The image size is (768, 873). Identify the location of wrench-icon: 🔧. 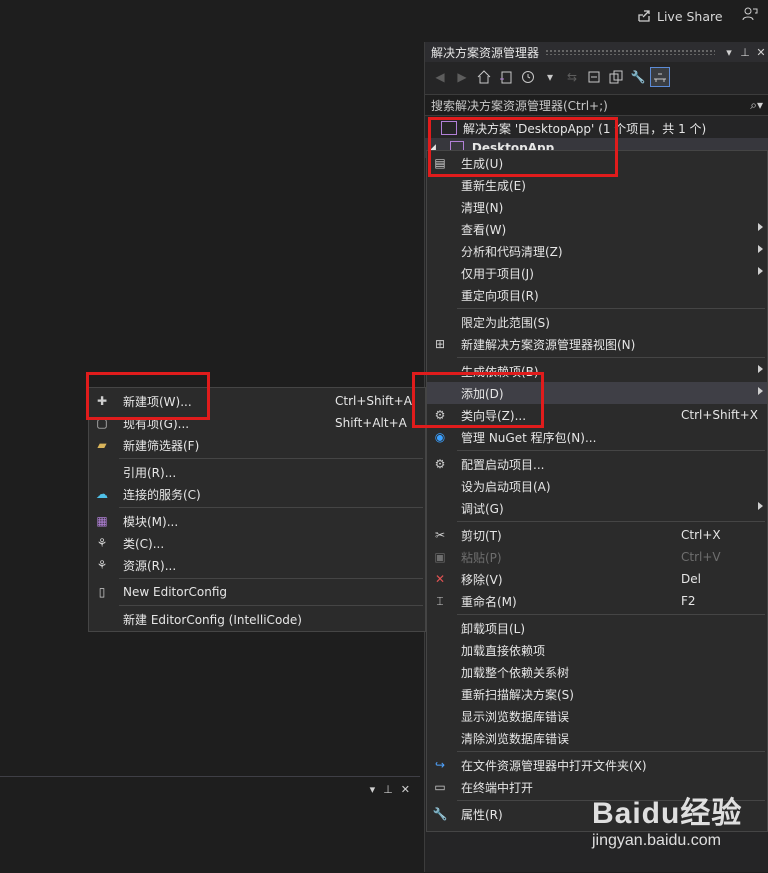
(440, 814).